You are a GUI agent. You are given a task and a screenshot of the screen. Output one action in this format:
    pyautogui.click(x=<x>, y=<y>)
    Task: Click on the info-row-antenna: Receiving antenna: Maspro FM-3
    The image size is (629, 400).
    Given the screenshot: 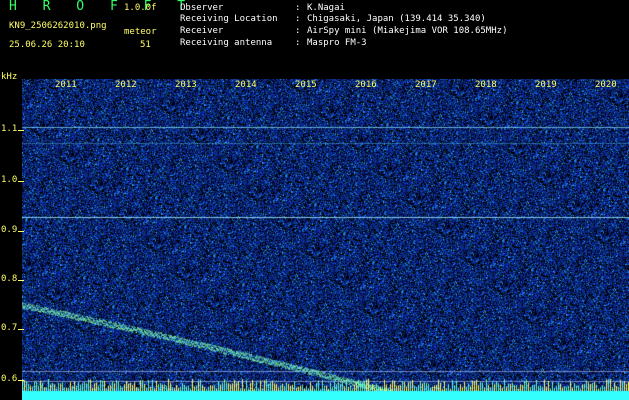 What is the action you would take?
    pyautogui.click(x=273, y=43)
    